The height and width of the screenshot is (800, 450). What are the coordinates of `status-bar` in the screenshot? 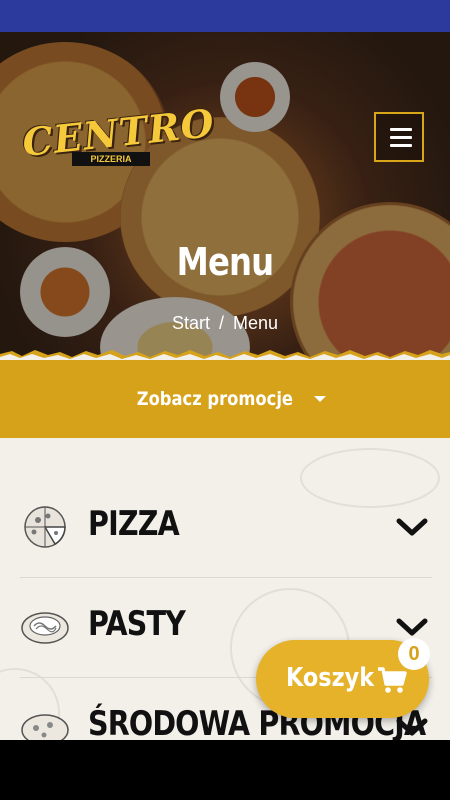 It's located at (225, 16).